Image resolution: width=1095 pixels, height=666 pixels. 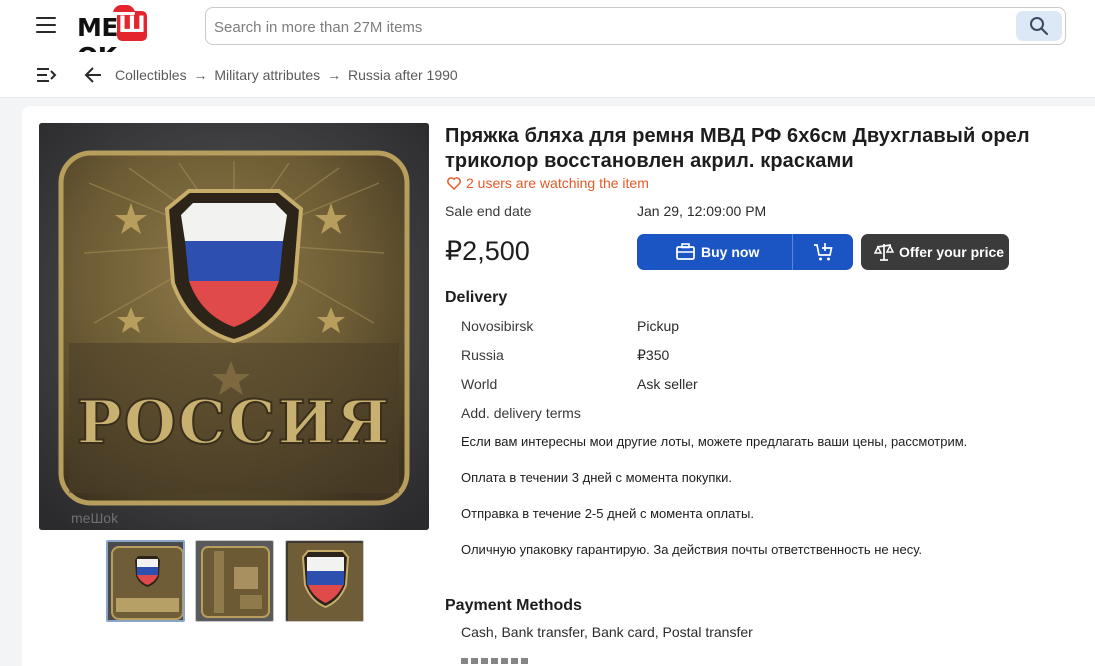 I want to click on breadcrumb-military-attributes: Military attributes, so click(x=267, y=75).